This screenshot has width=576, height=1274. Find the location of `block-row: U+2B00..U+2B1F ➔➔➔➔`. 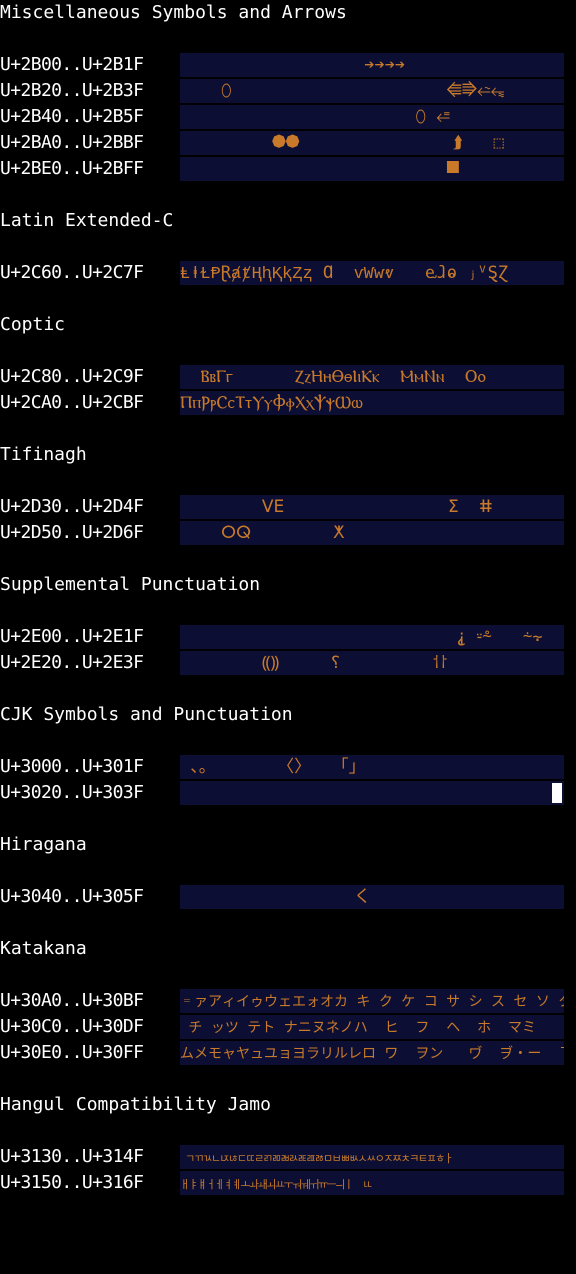

block-row: U+2B00..U+2B1F ➔➔➔➔ is located at coordinates (288, 65).